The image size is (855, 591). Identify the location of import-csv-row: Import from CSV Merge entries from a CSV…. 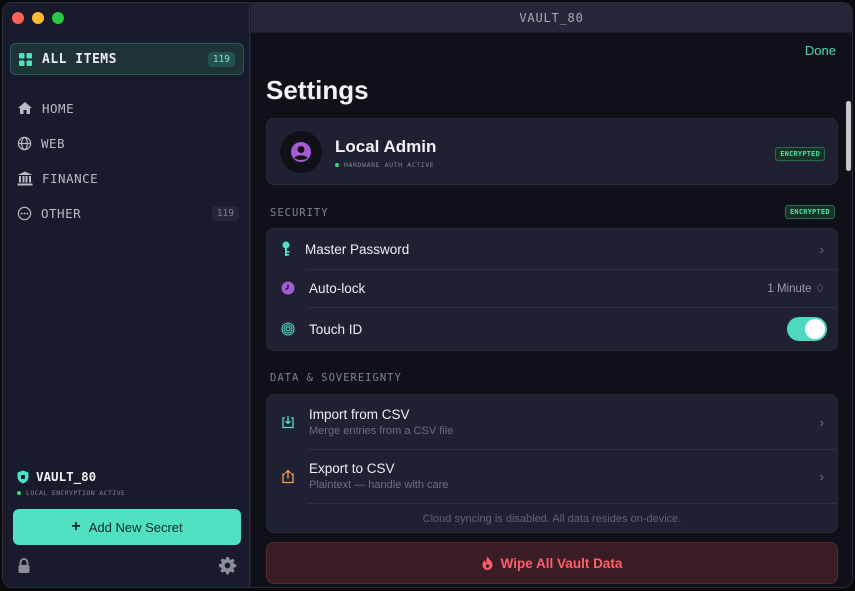
(552, 422).